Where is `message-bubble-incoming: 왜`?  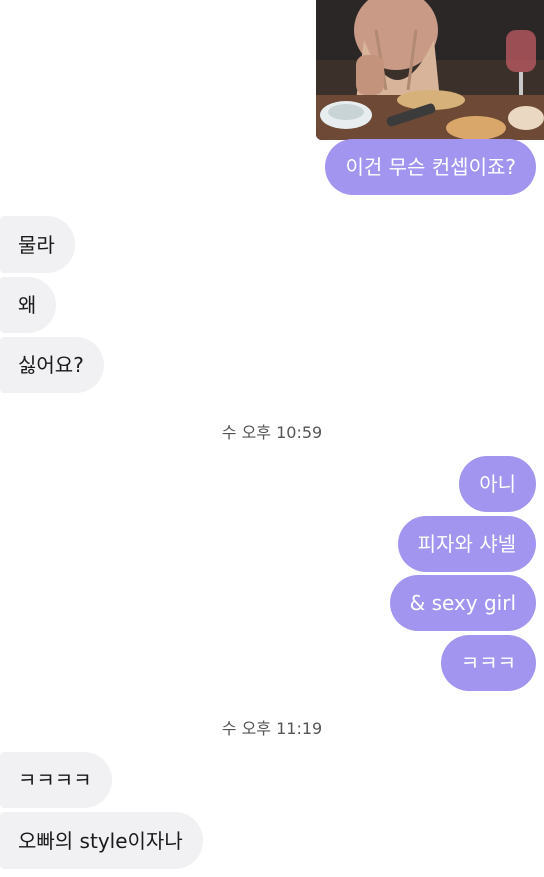 message-bubble-incoming: 왜 is located at coordinates (28, 305).